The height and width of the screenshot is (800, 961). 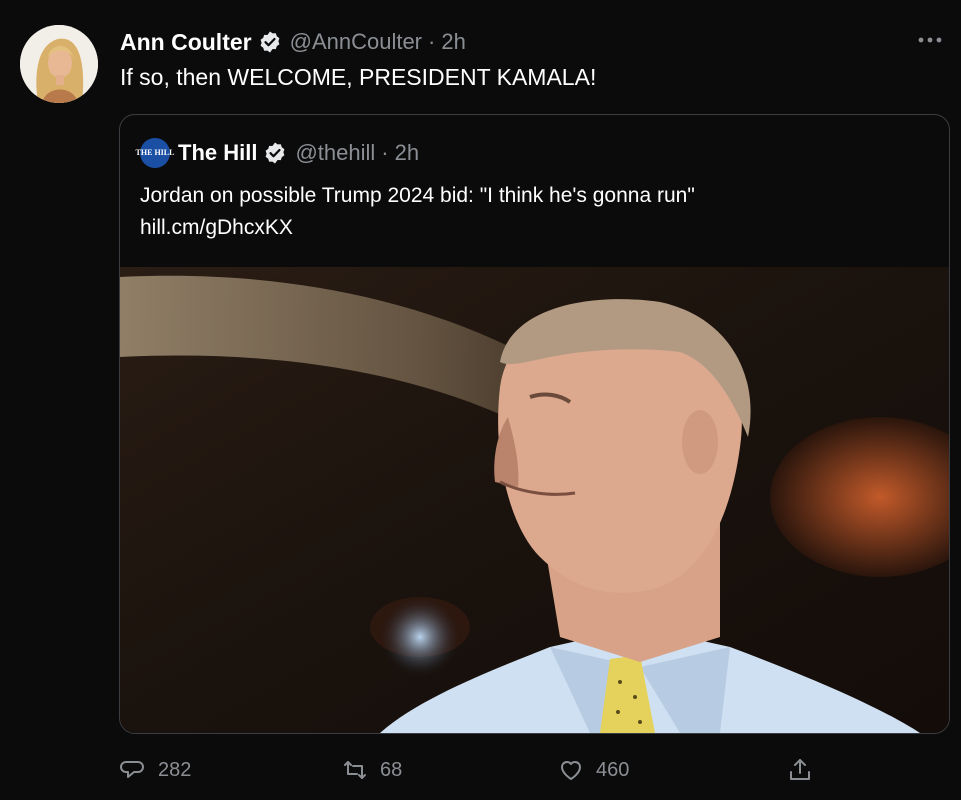 I want to click on more-horizontal-icon, so click(x=930, y=40).